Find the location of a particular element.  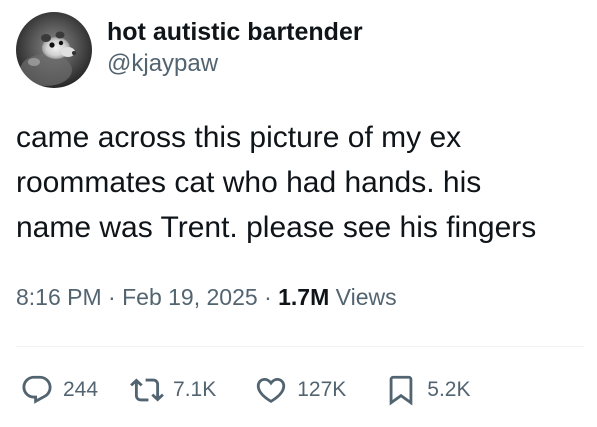

like-count: 127K is located at coordinates (322, 389).